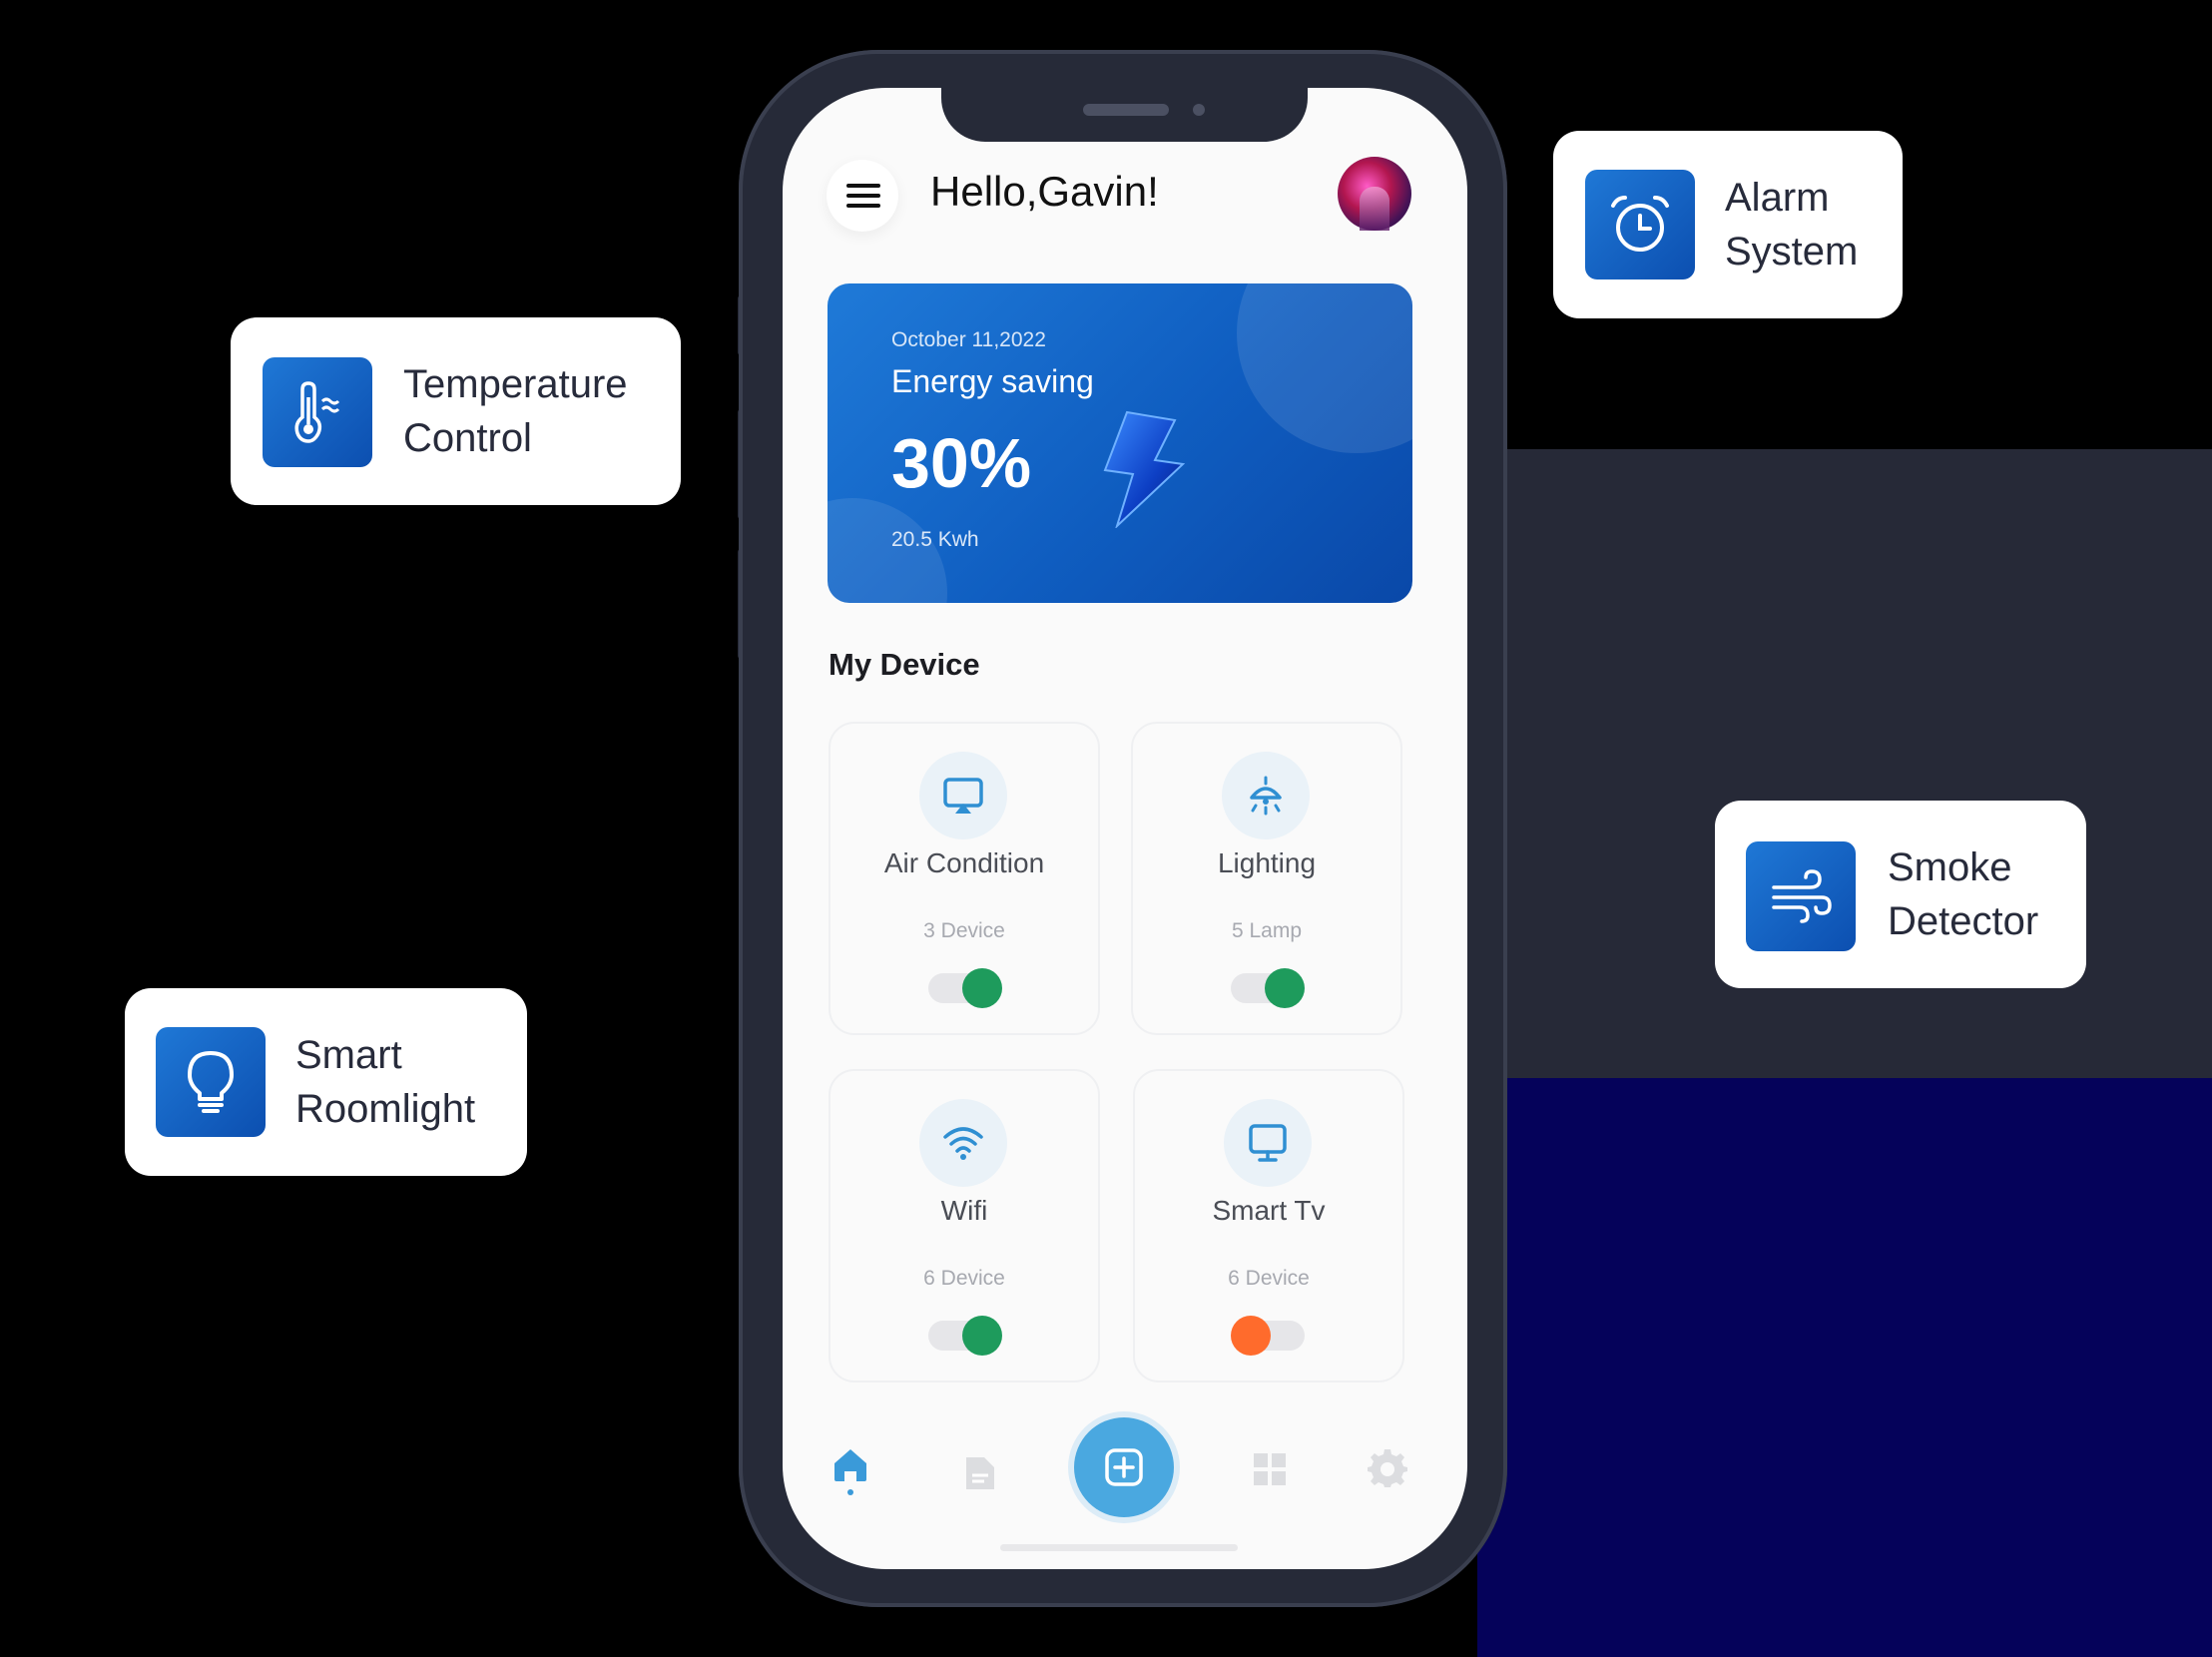 The image size is (2212, 1657). I want to click on lightbulb-icon, so click(211, 1082).